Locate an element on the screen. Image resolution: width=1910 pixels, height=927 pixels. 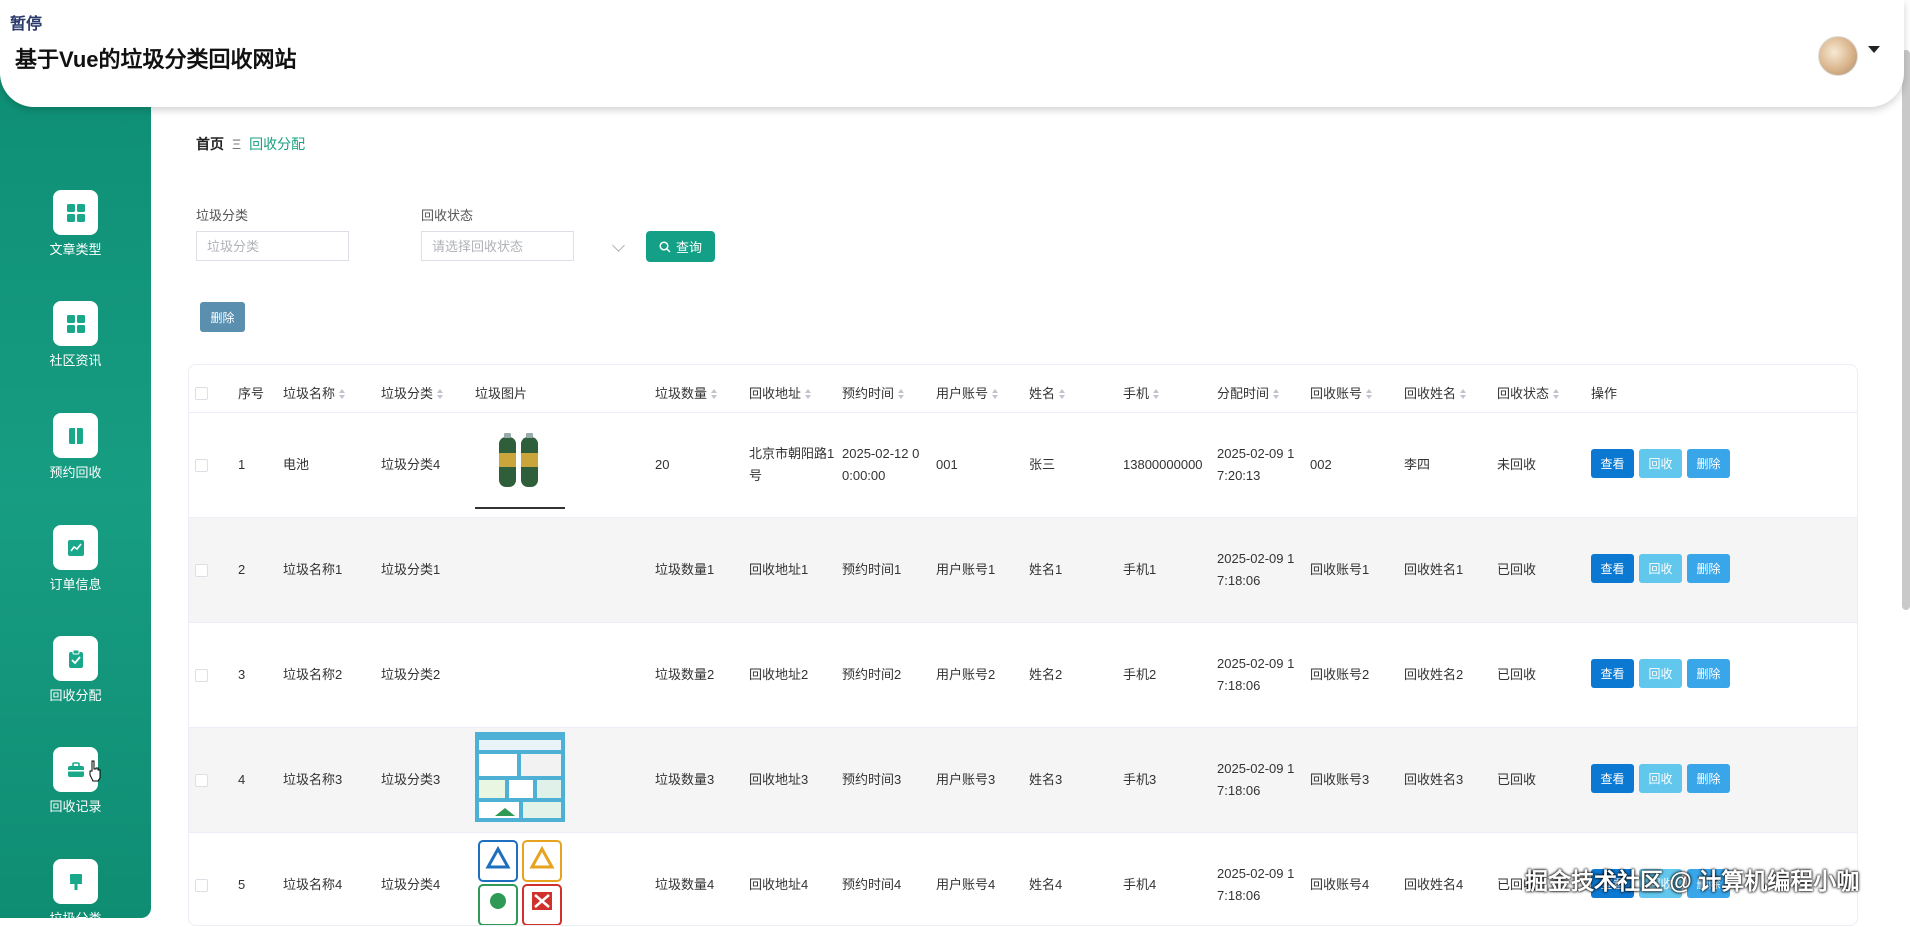
sidebar-item-article-type: 文章类型 is located at coordinates (75, 224).